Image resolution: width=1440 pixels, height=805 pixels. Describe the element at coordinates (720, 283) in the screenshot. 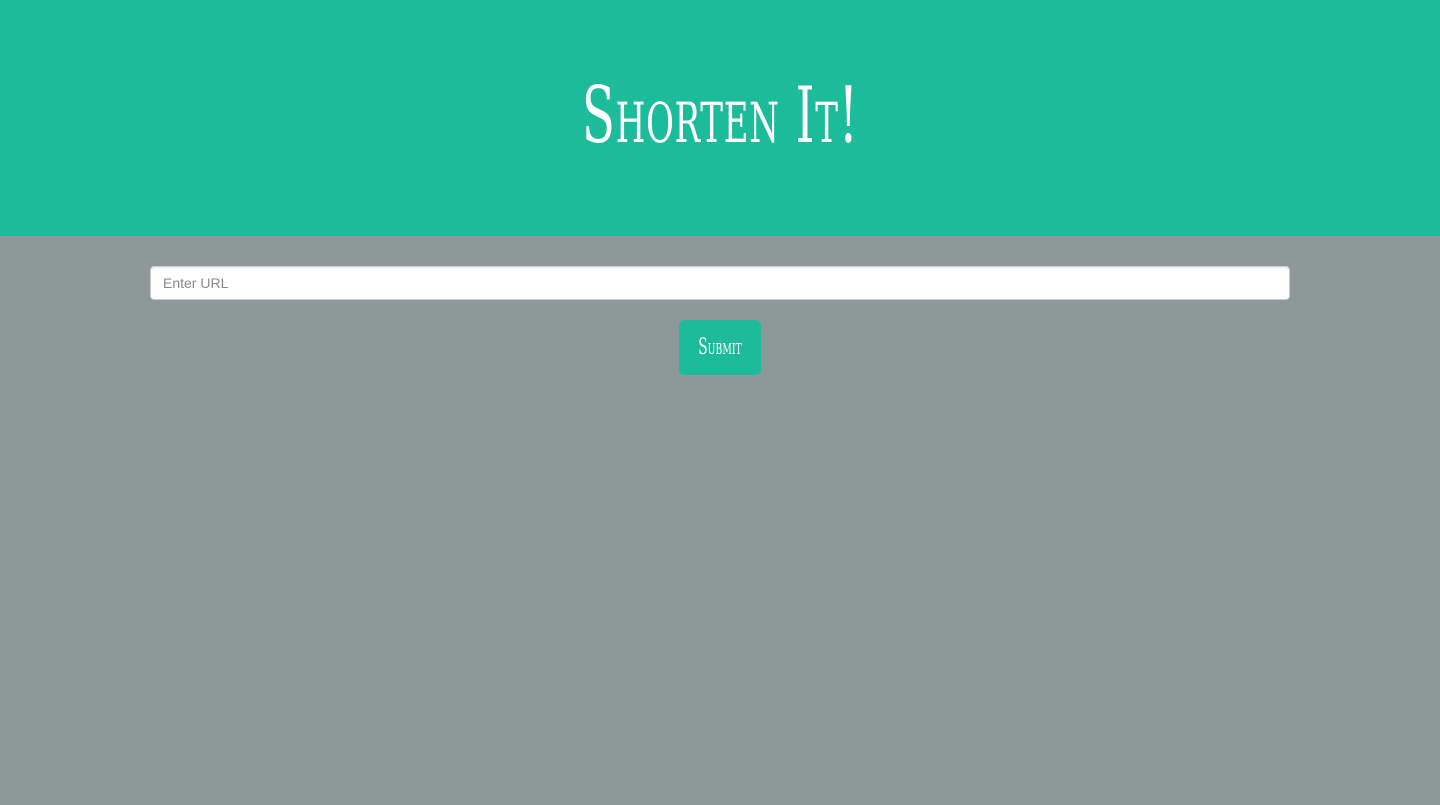

I see `url-input` at that location.